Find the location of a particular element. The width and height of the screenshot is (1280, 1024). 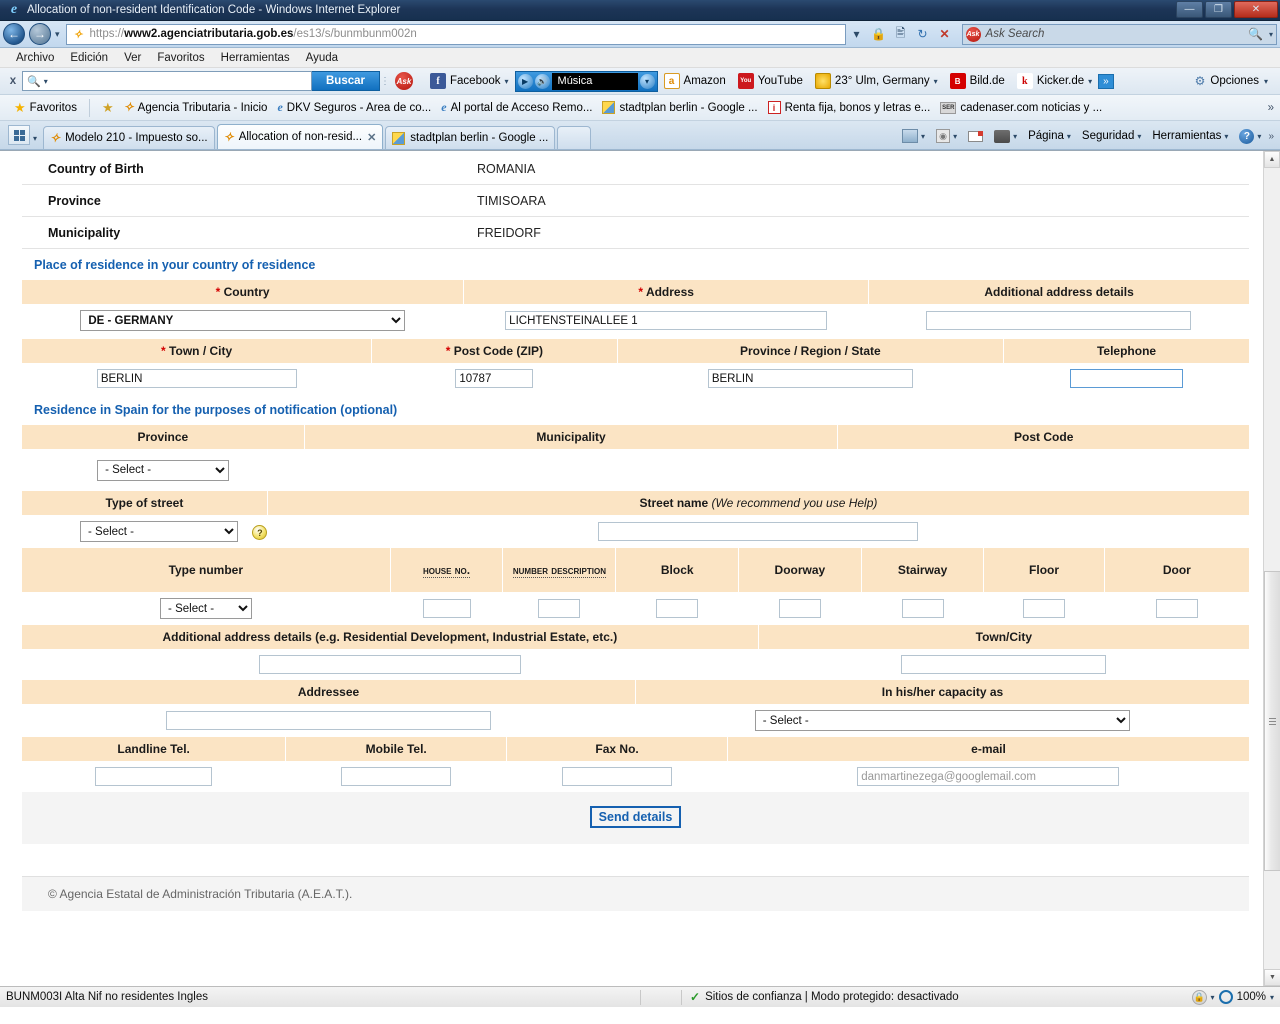

ask-search-input: Ask Ask Search 🔍 ▾ is located at coordinates (1119, 34).